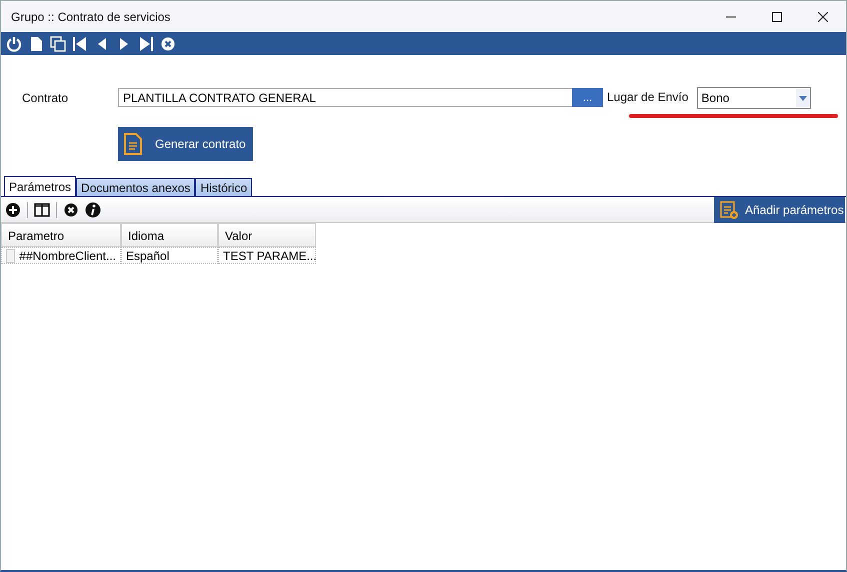  Describe the element at coordinates (777, 17) in the screenshot. I see `maximize-icon` at that location.